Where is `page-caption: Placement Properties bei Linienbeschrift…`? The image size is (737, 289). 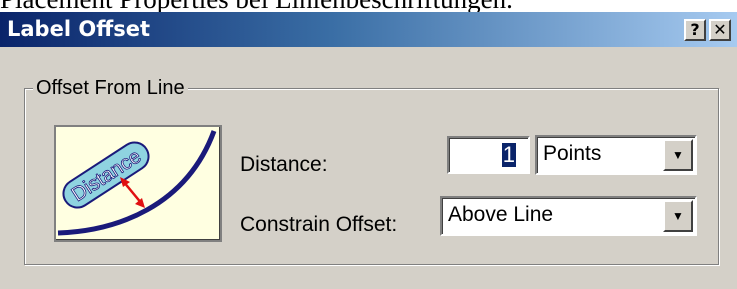
page-caption: Placement Properties bei Linienbeschrift… is located at coordinates (368, 6).